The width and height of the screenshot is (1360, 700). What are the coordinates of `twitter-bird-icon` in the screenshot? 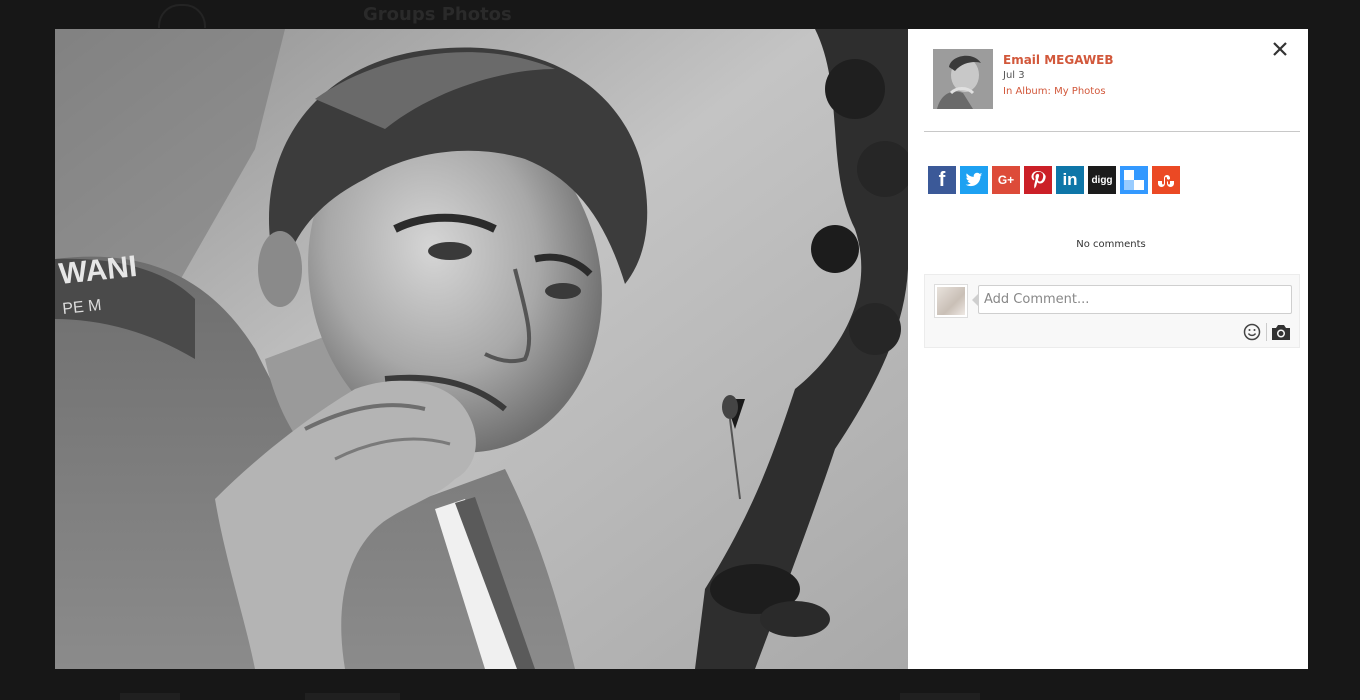 It's located at (974, 179).